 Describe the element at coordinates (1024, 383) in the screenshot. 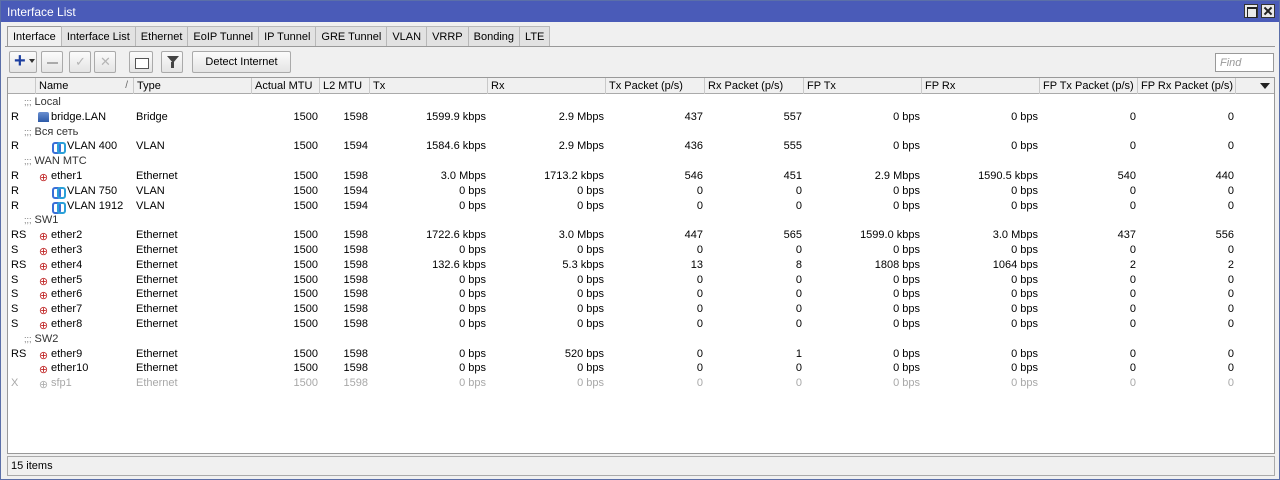

I see `cell-fprx: 0 bps` at that location.